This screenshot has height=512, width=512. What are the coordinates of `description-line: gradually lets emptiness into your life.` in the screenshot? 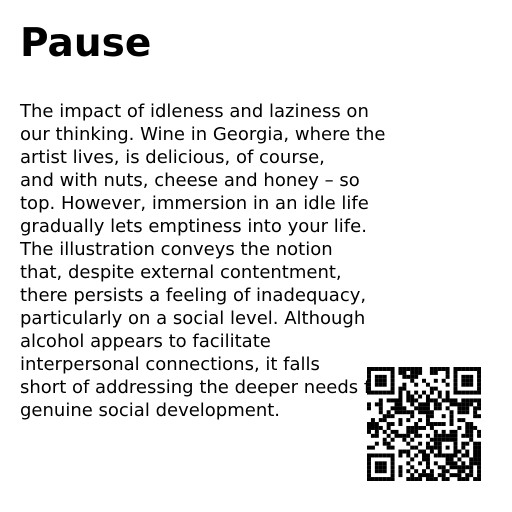 It's located at (193, 226).